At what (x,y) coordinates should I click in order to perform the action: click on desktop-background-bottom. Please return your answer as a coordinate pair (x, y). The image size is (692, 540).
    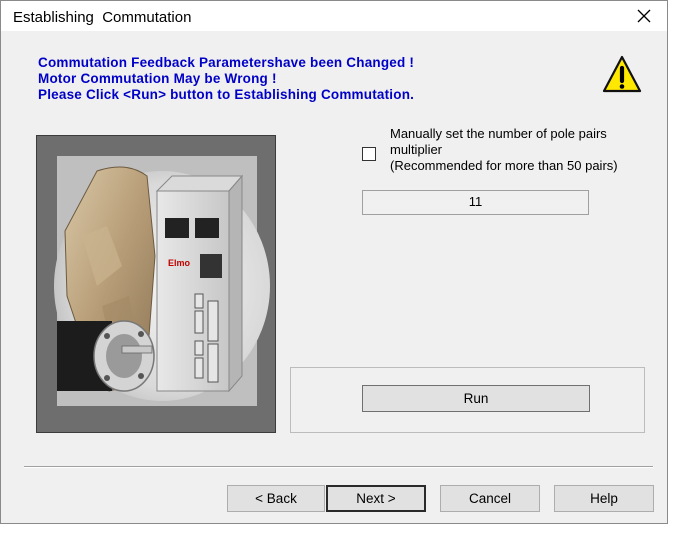
    Looking at the image, I should click on (346, 532).